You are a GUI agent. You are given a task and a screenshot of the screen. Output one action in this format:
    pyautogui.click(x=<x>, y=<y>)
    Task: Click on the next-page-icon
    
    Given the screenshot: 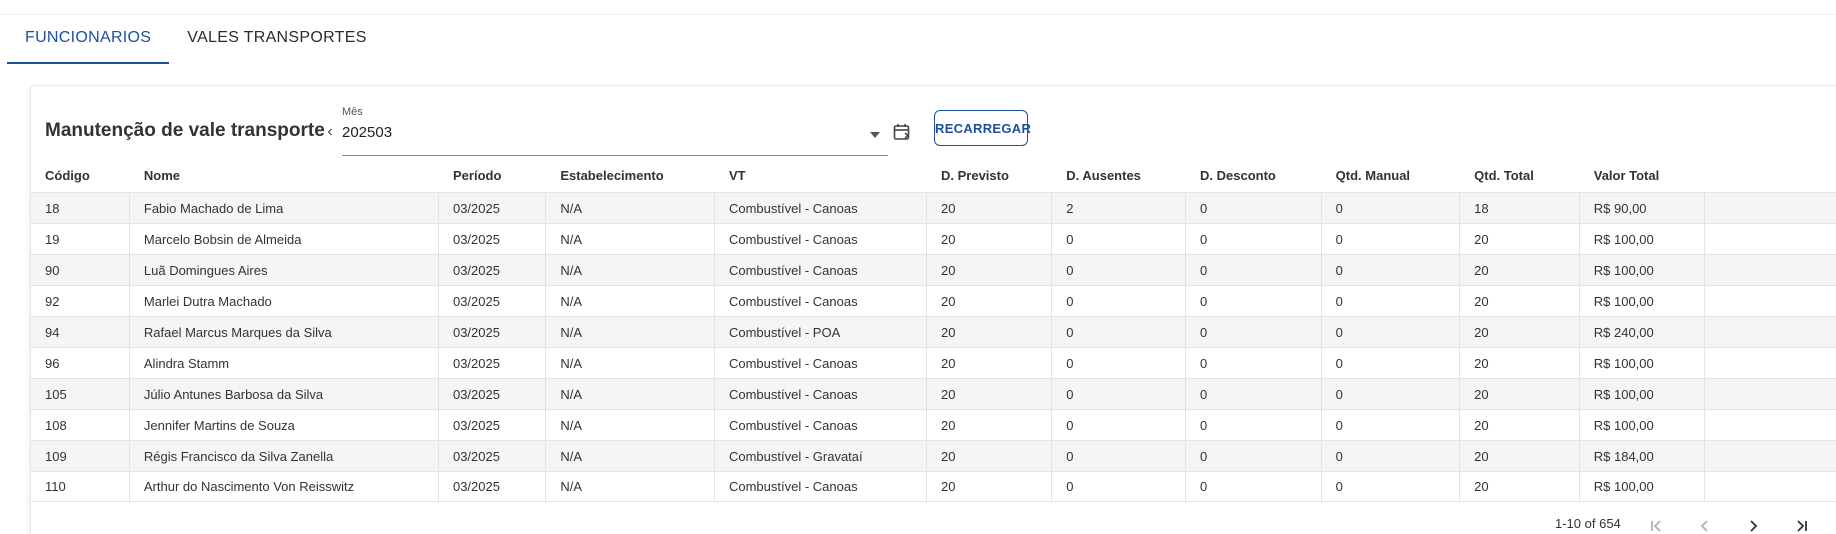 What is the action you would take?
    pyautogui.click(x=1753, y=524)
    